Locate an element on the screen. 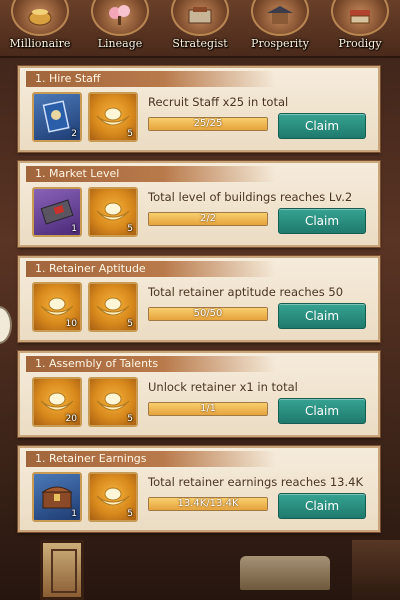 The height and width of the screenshot is (600, 400). reward-slot: 20 is located at coordinates (57, 402).